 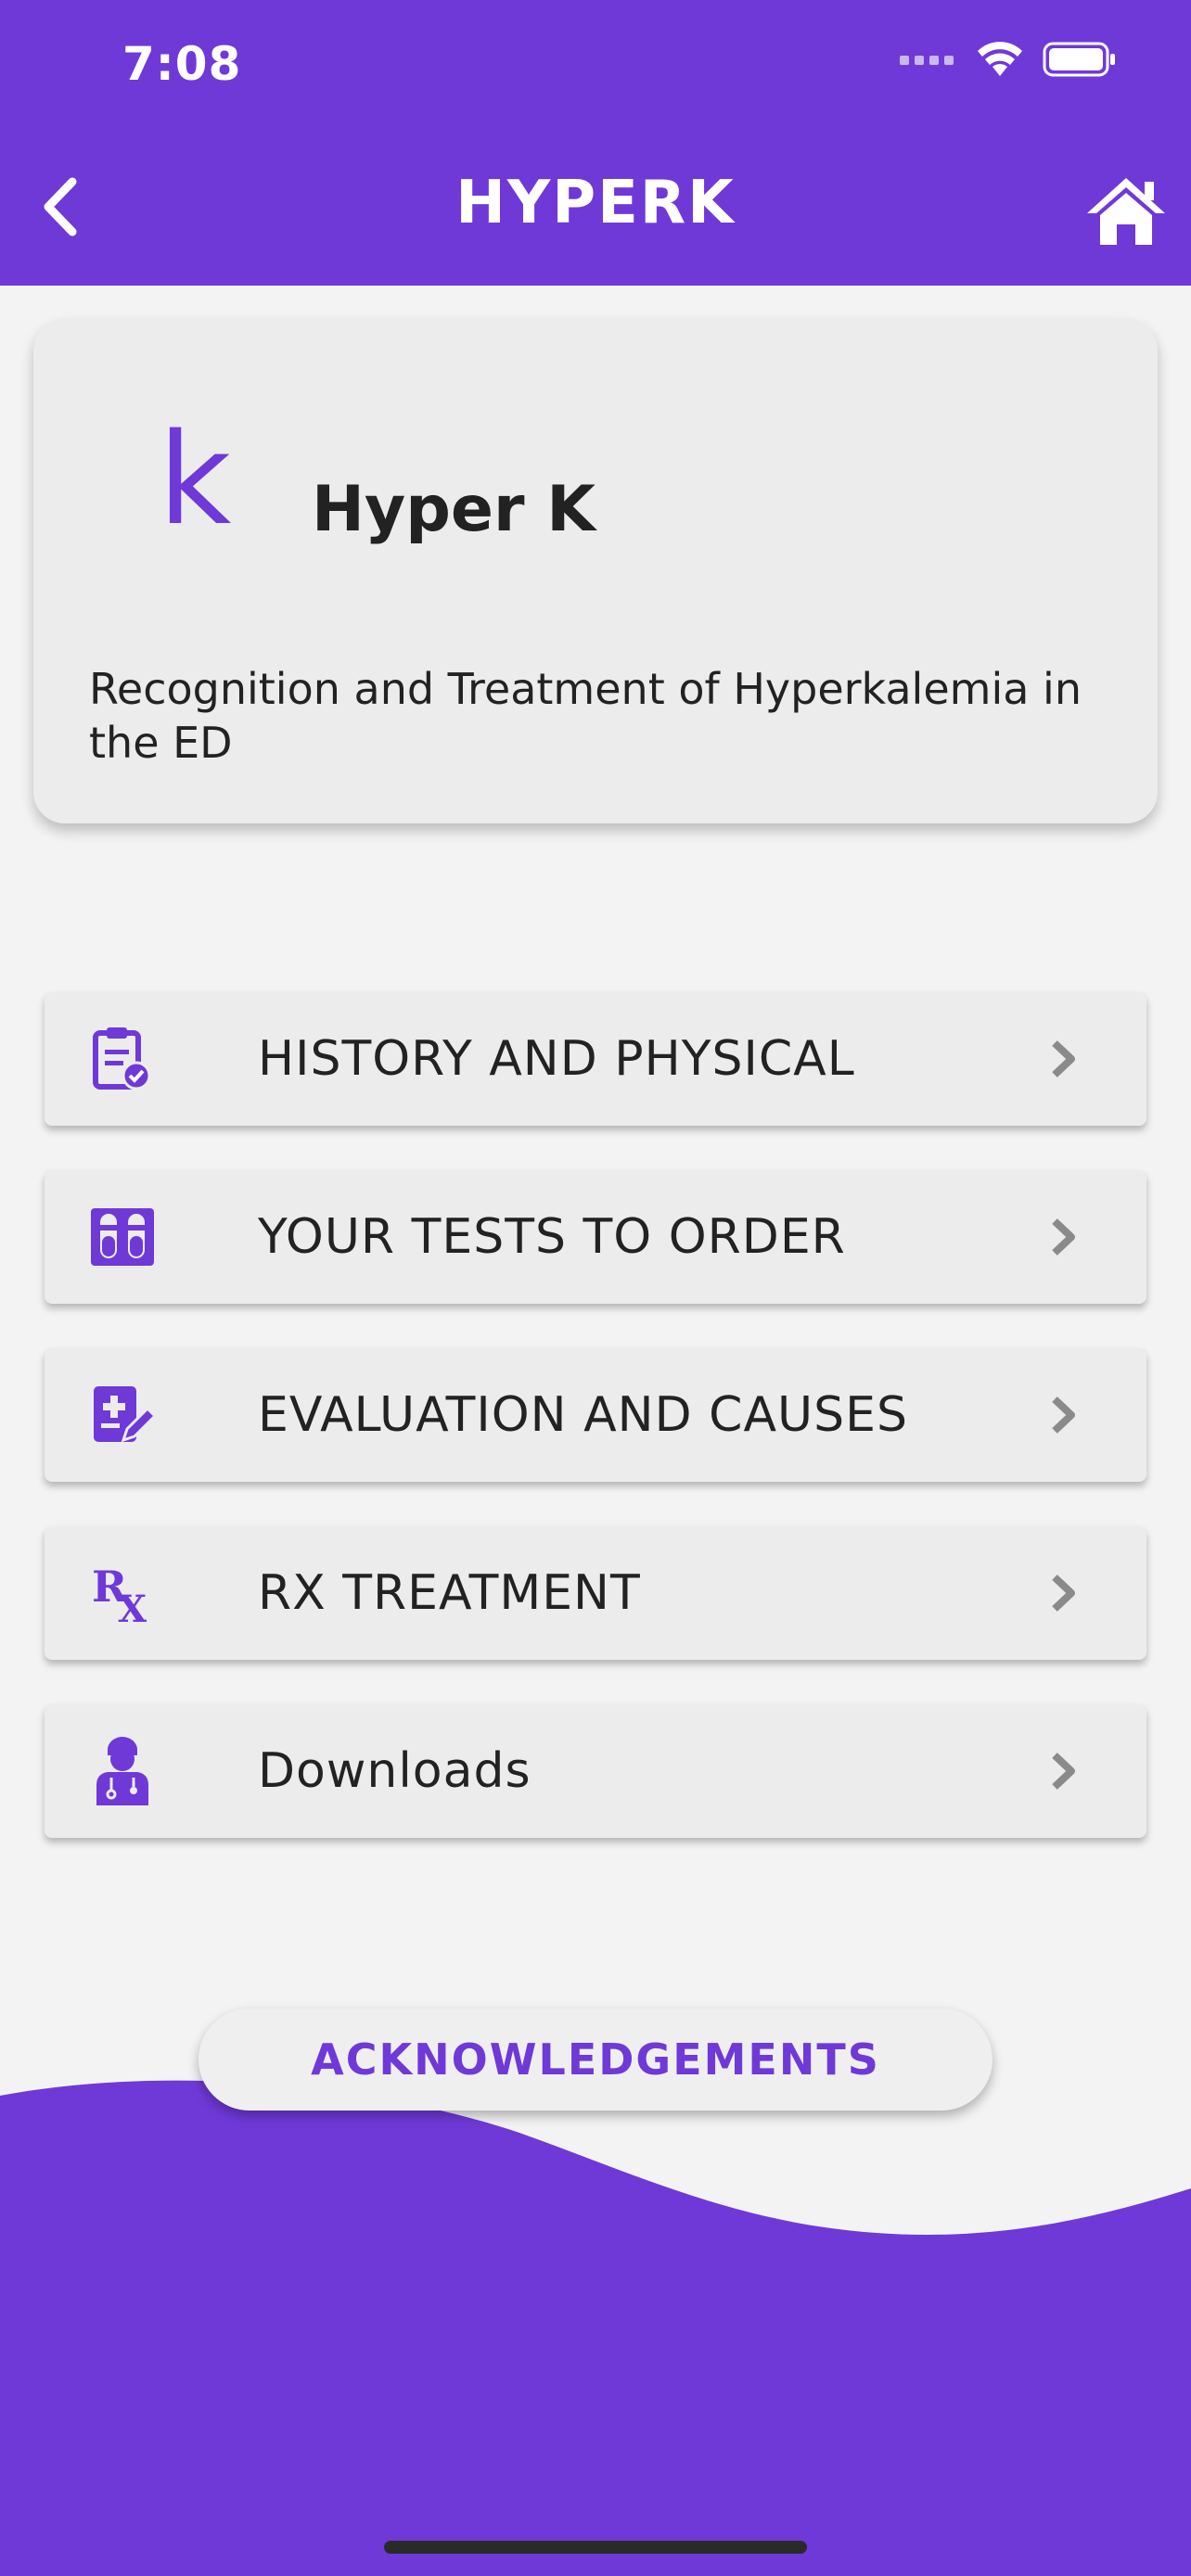 What do you see at coordinates (1079, 59) in the screenshot?
I see `battery-icon` at bounding box center [1079, 59].